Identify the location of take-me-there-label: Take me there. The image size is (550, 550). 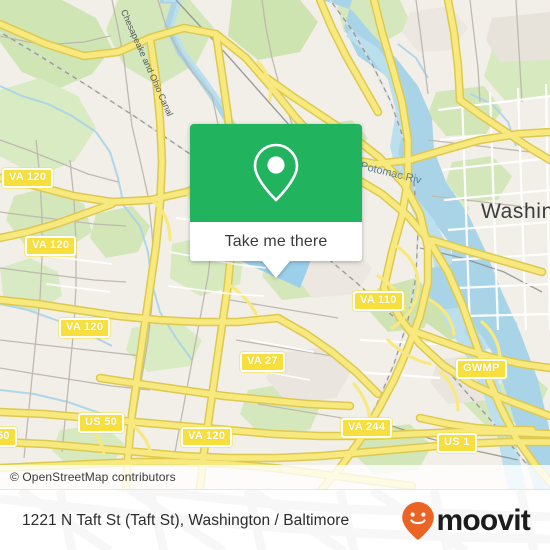
(276, 241).